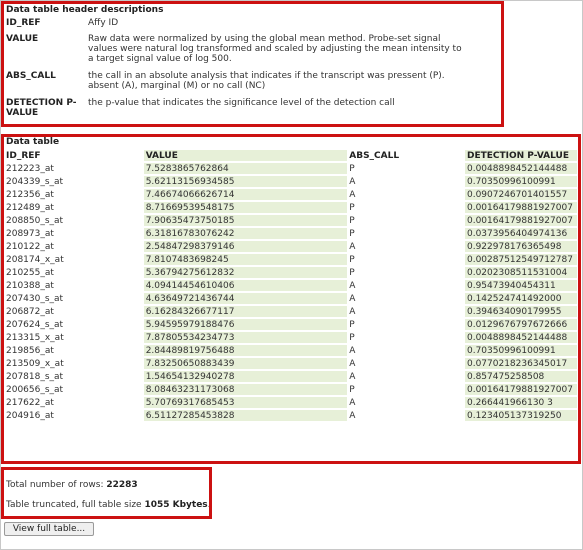 Image resolution: width=583 pixels, height=550 pixels. Describe the element at coordinates (106, 493) in the screenshot. I see `highlight-box-footer` at that location.